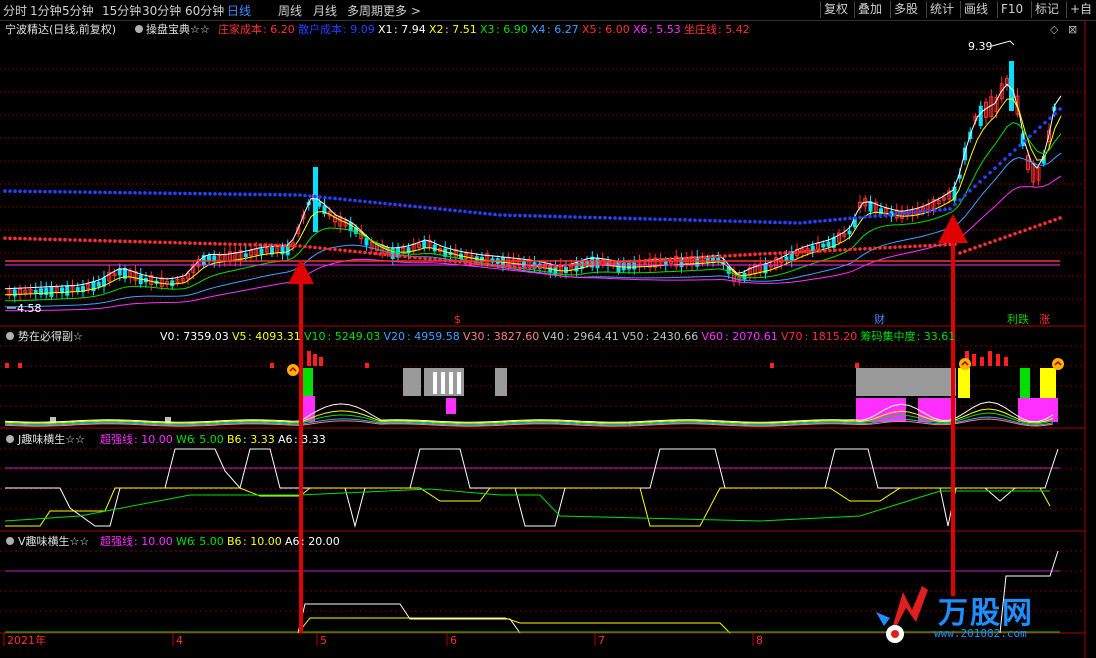 The width and height of the screenshot is (1096, 658). I want to click on toolbar-button-4: 画线, so click(975, 9).